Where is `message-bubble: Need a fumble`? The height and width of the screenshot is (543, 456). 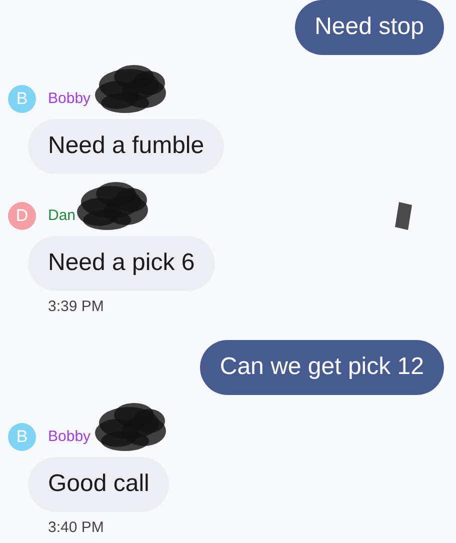
message-bubble: Need a fumble is located at coordinates (126, 146).